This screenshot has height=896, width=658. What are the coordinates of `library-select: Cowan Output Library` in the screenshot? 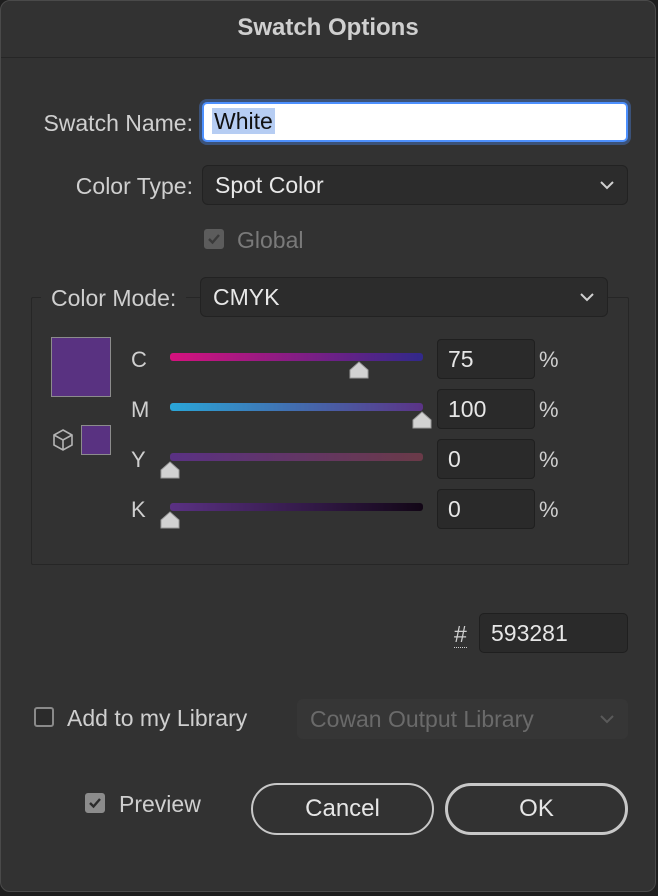 It's located at (462, 719).